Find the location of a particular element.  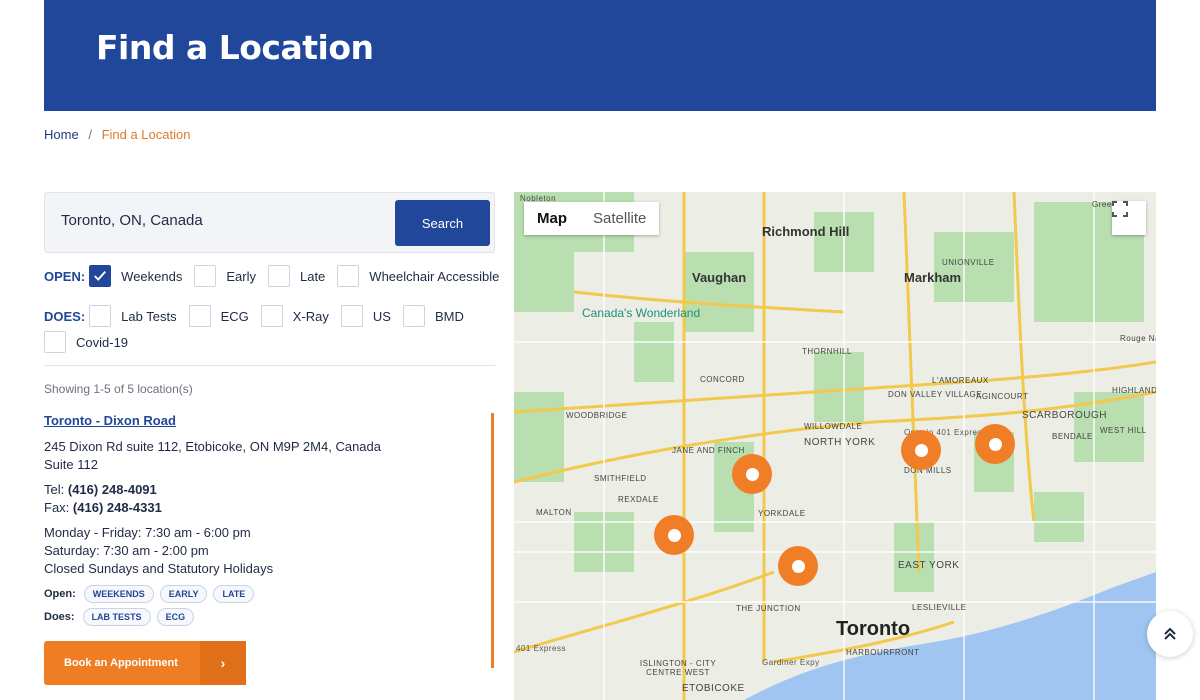

fullscreen-button is located at coordinates (1129, 218).